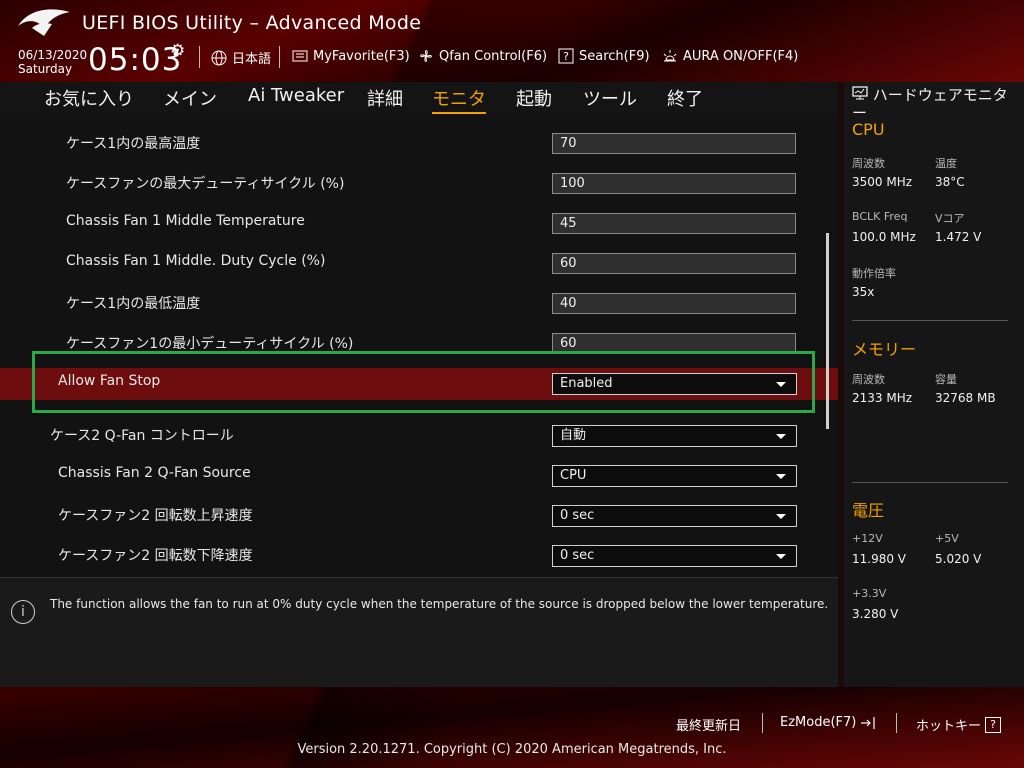 The width and height of the screenshot is (1024, 768). What do you see at coordinates (708, 724) in the screenshot?
I see `last-modified-button: 最終更新日` at bounding box center [708, 724].